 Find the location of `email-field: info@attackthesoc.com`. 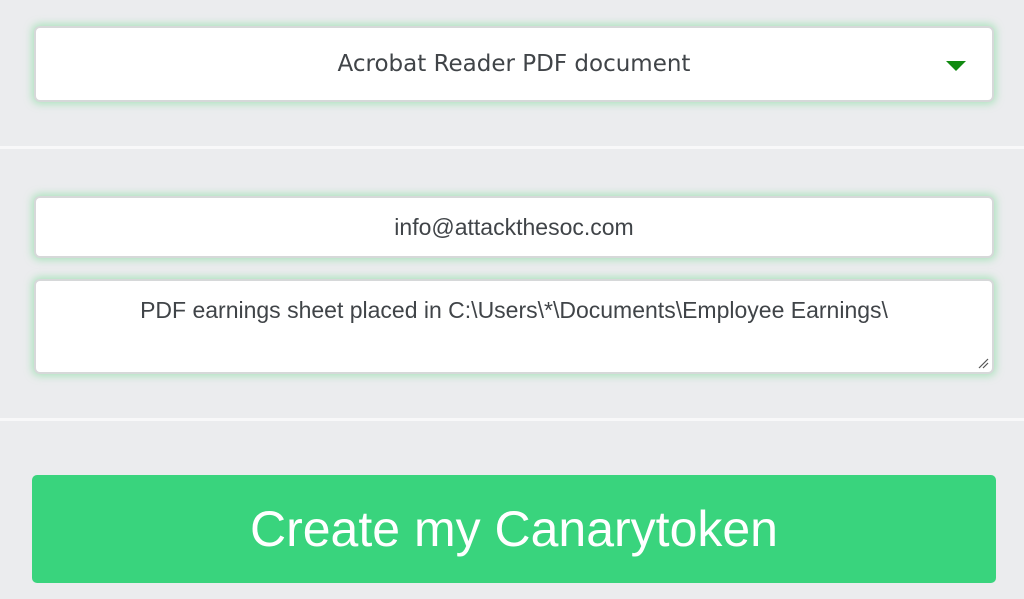

email-field: info@attackthesoc.com is located at coordinates (514, 227).